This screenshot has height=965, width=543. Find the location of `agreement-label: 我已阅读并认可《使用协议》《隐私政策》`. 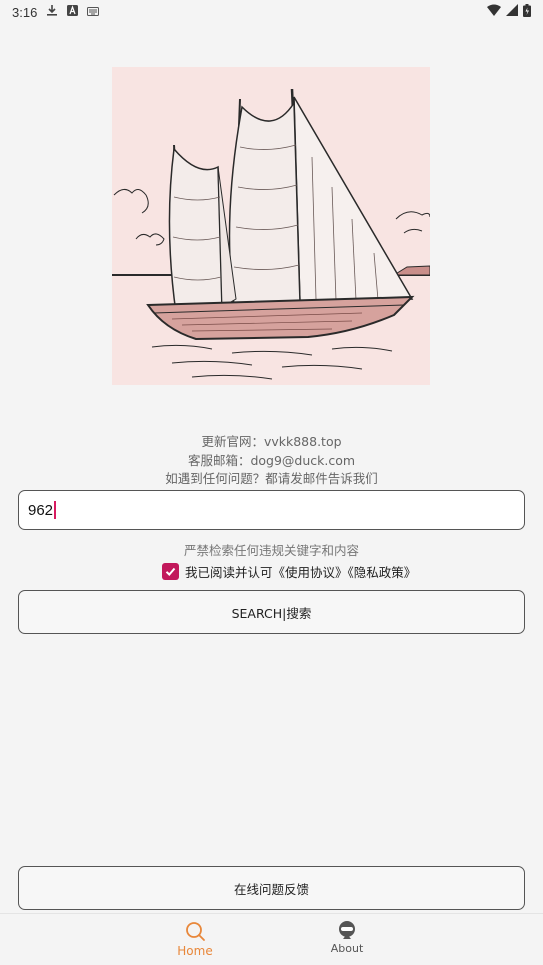

agreement-label: 我已阅读并认可《使用协议》《隐私政策》 is located at coordinates (300, 571).